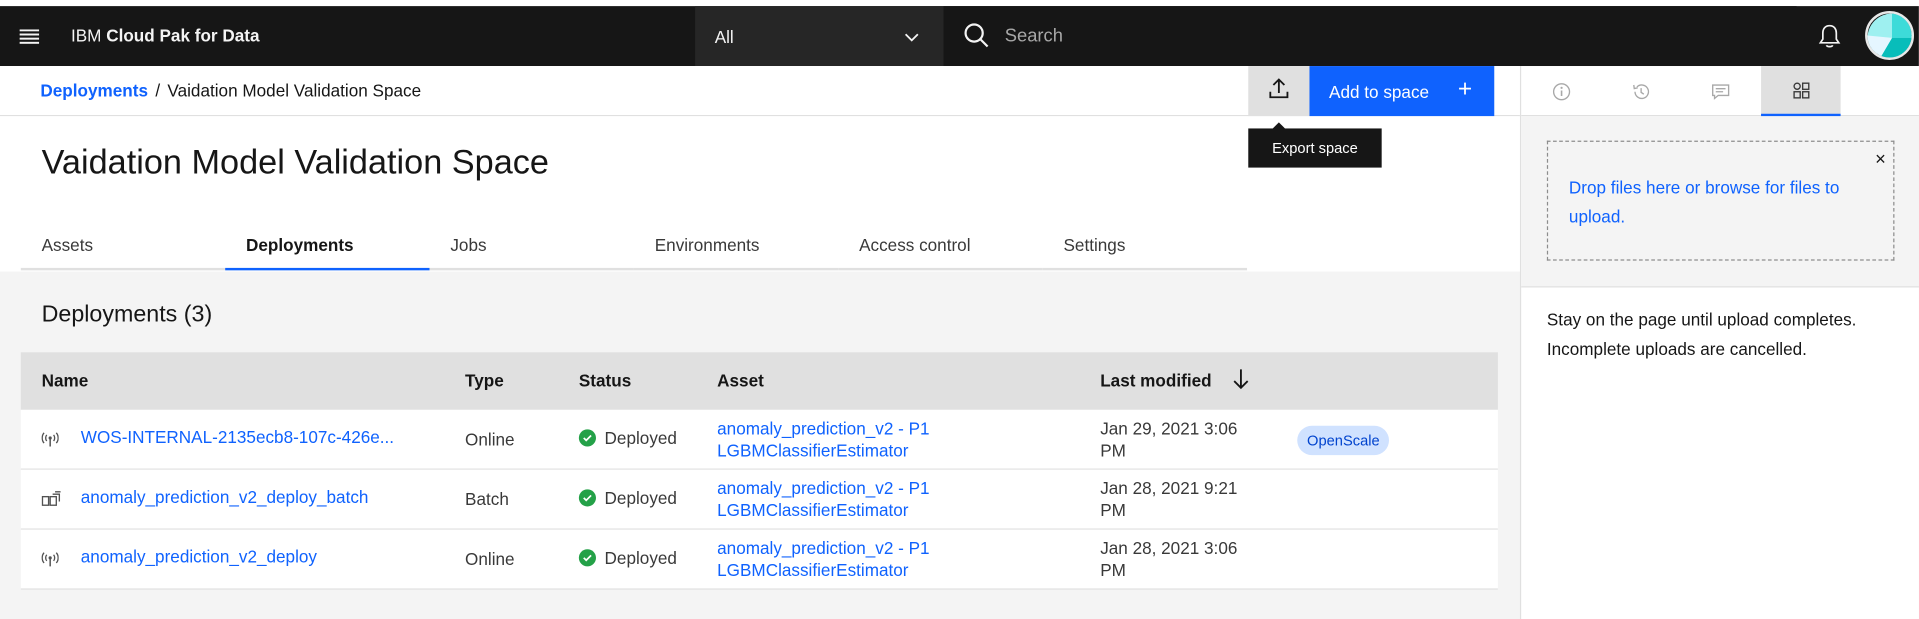  I want to click on search-input, so click(1372, 36).